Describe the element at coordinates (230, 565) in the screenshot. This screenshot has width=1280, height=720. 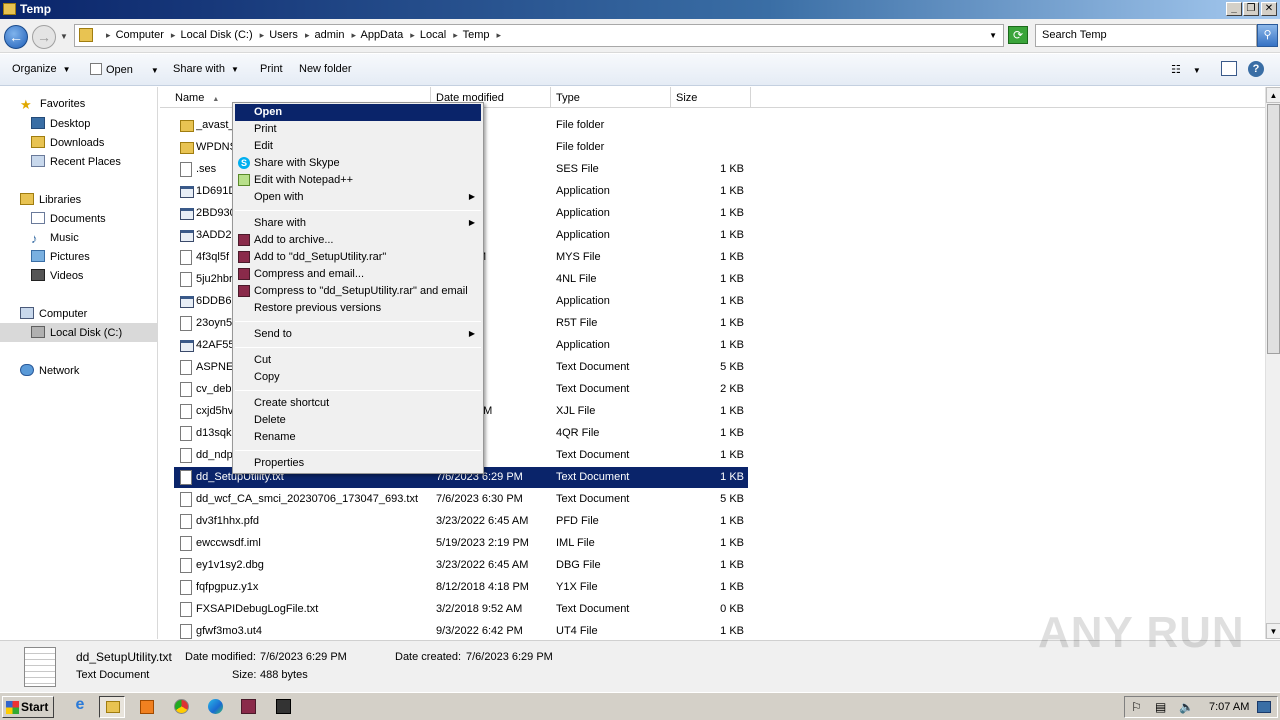
I see `file-name: ey1v1sy2.dbg` at that location.